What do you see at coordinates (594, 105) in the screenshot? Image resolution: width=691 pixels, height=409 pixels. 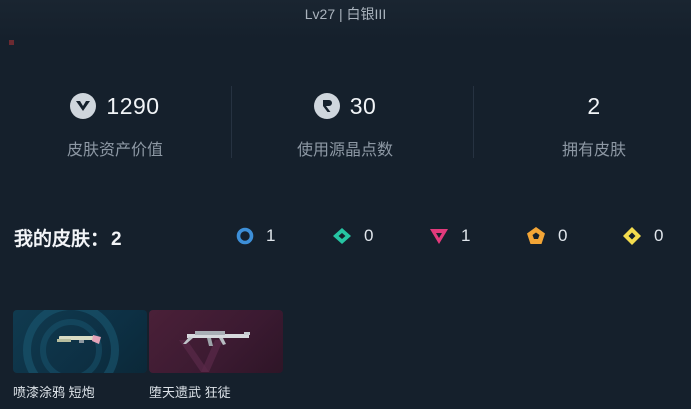 I see `stat-value: 2` at bounding box center [594, 105].